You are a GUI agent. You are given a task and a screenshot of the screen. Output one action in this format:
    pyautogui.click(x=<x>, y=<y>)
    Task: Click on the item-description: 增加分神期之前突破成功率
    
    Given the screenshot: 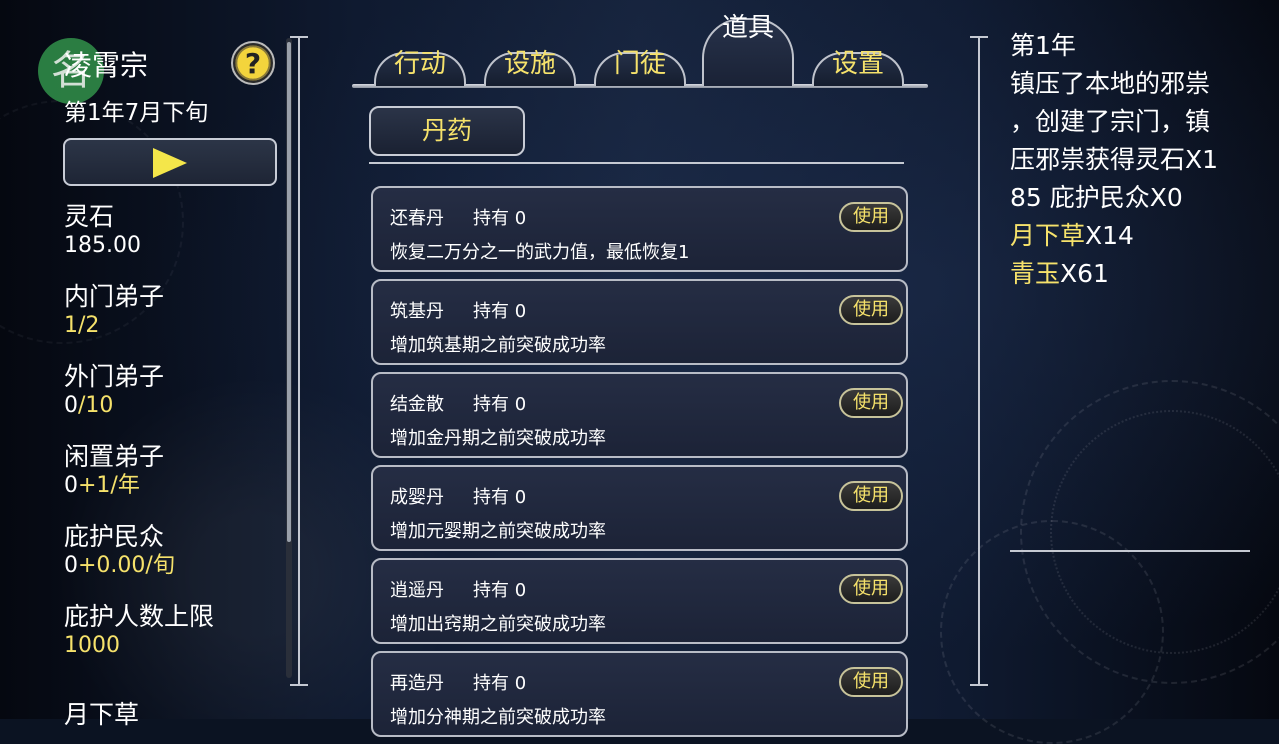 What is the action you would take?
    pyautogui.click(x=498, y=717)
    